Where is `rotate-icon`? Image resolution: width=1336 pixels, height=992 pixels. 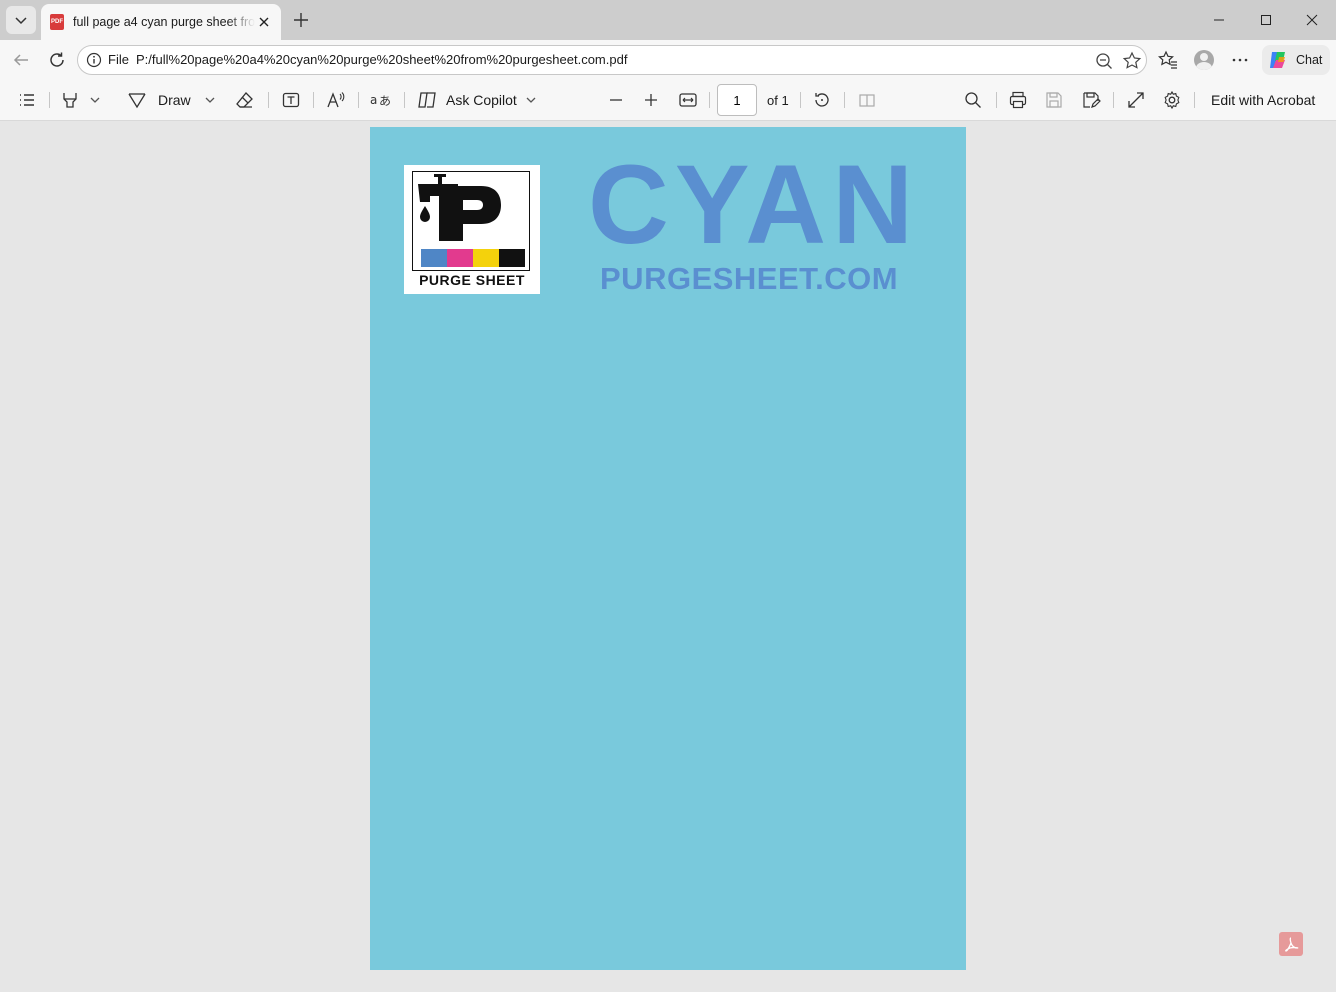
rotate-icon is located at coordinates (822, 100).